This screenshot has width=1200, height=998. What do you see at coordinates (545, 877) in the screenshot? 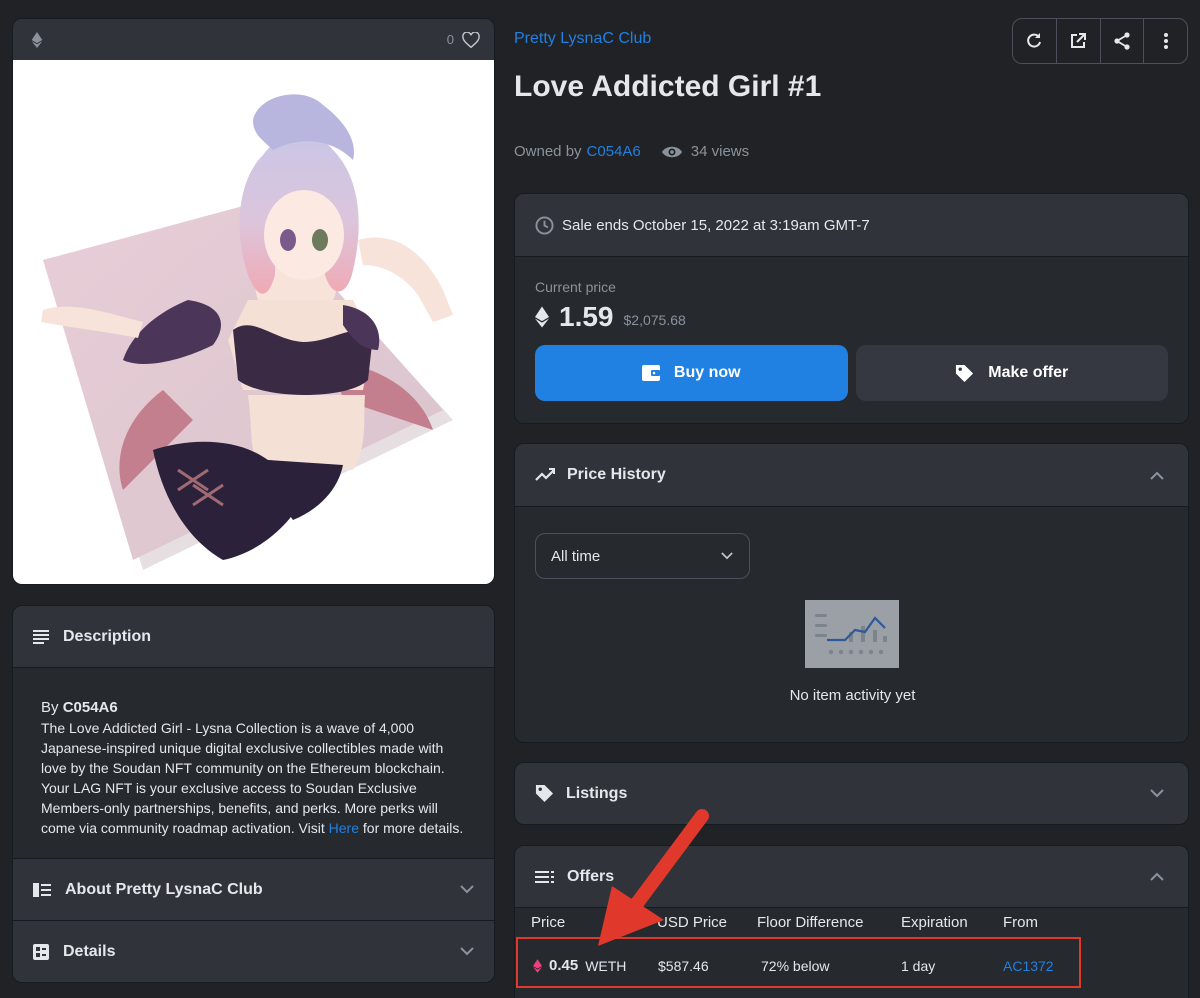
I see `offers-list-icon` at bounding box center [545, 877].